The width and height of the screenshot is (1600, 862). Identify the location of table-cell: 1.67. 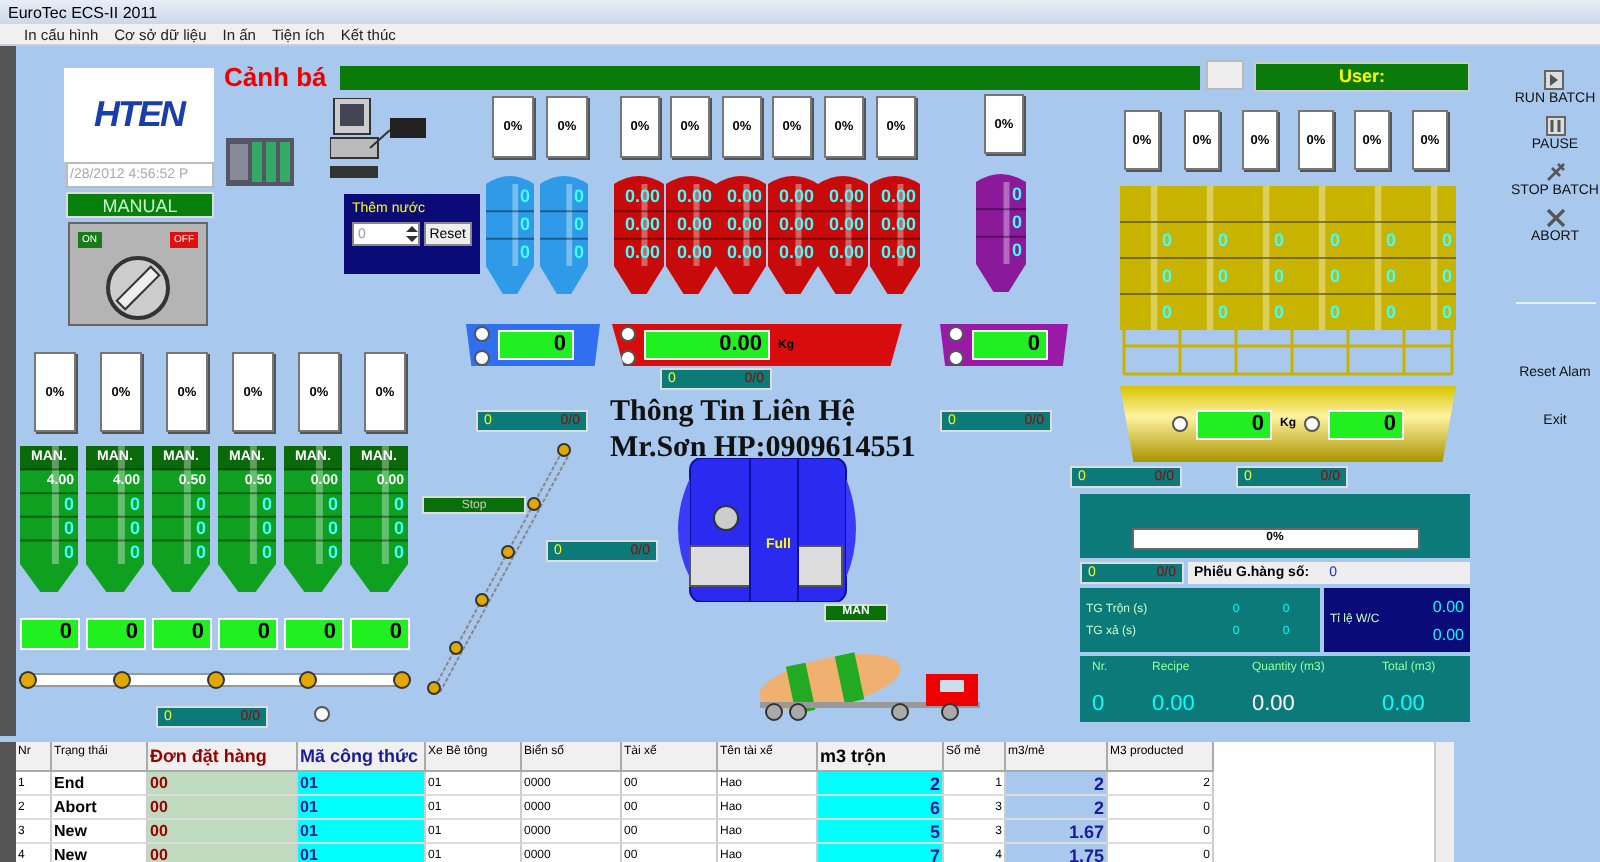
(1057, 832).